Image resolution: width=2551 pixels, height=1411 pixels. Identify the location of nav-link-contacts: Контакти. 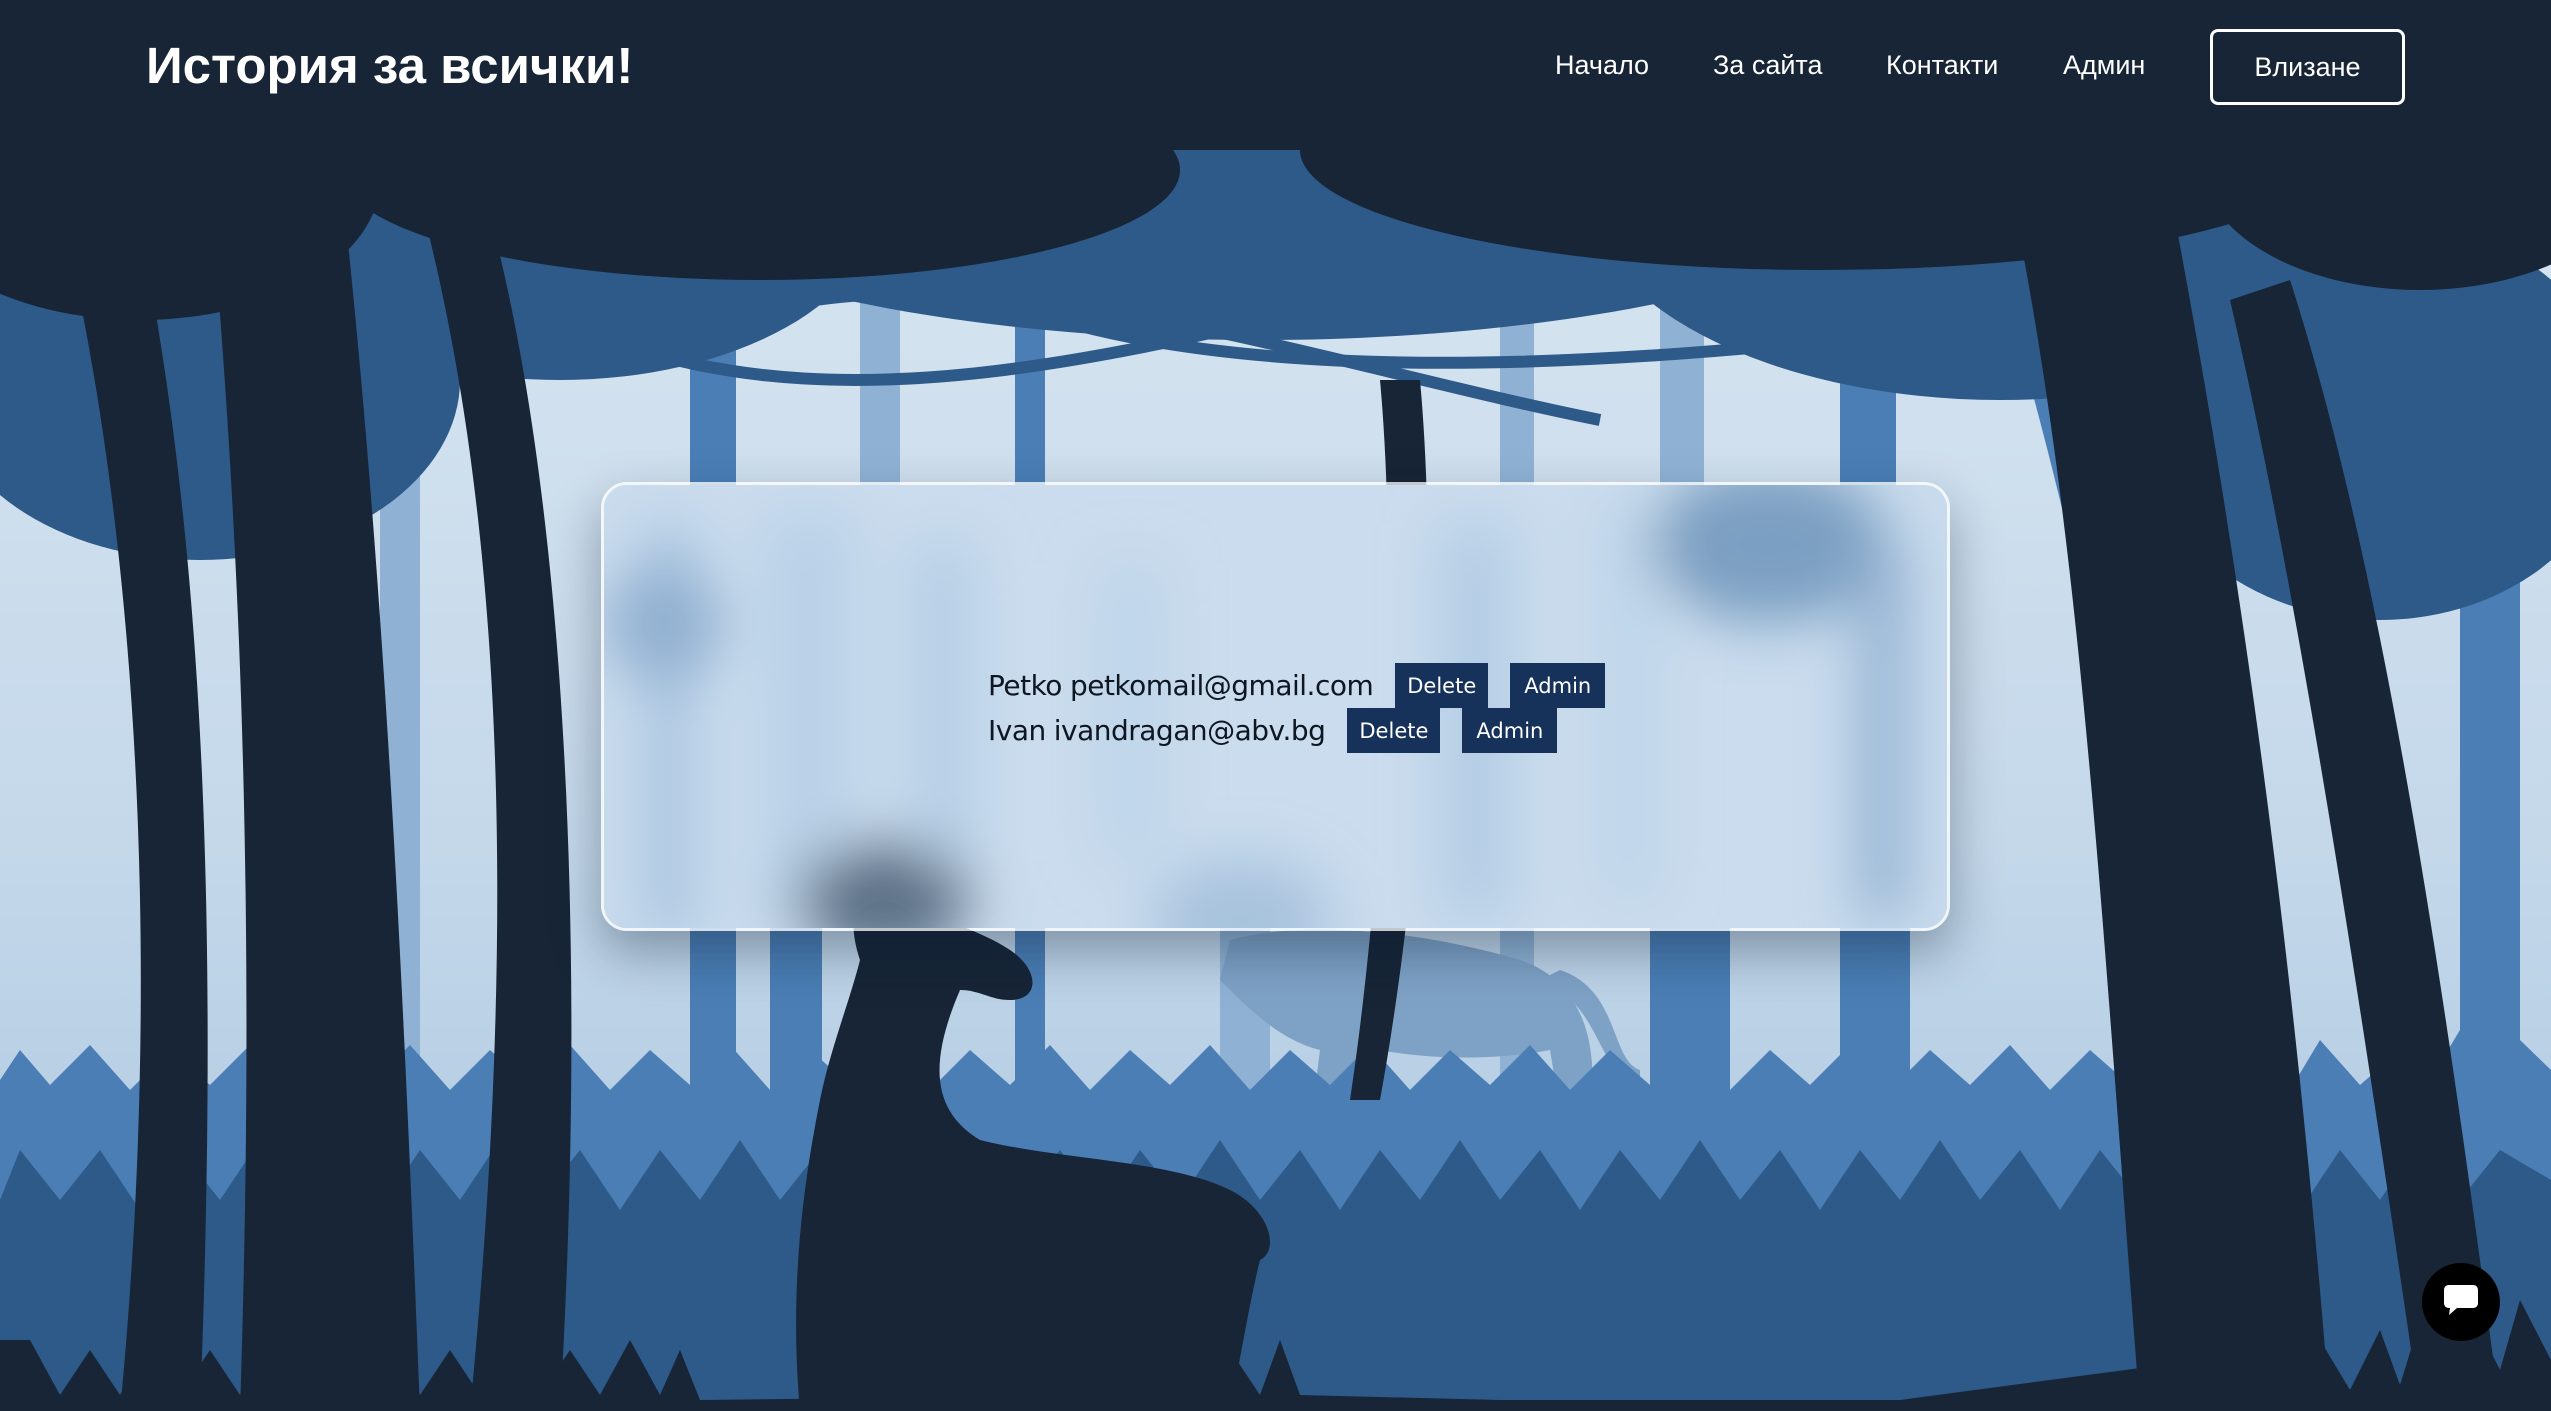
(1942, 65).